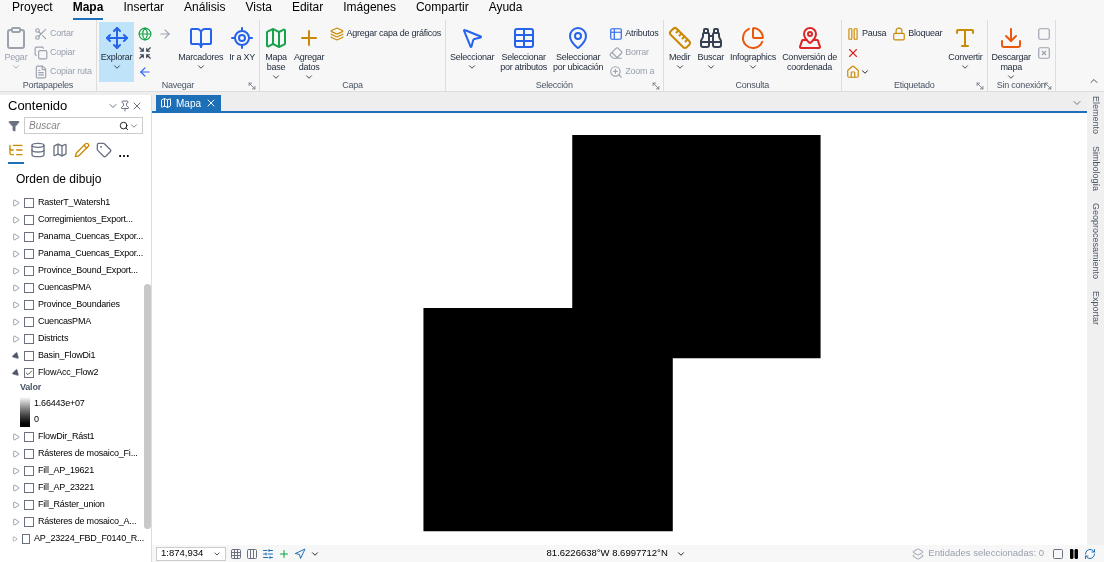  Describe the element at coordinates (369, 10) in the screenshot. I see `menu-tab: Imágenes` at that location.